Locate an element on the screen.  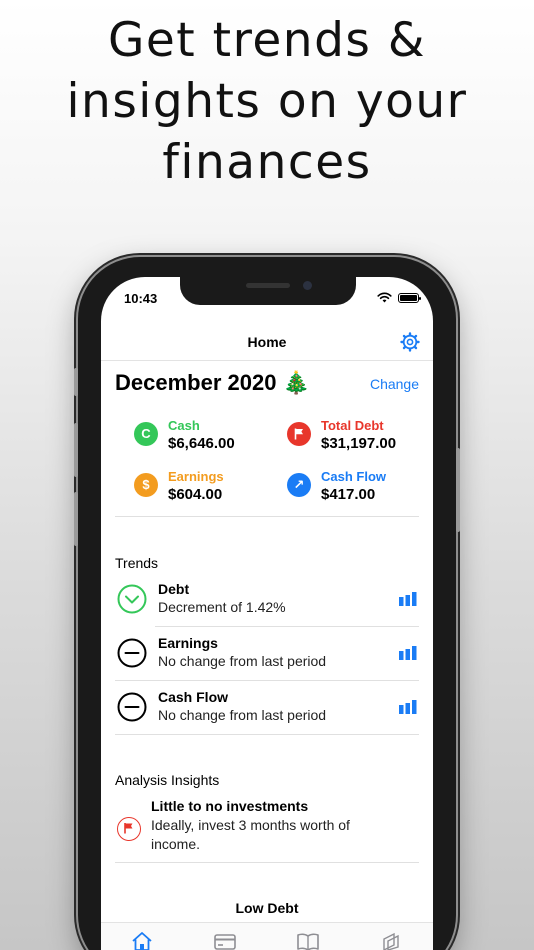
trend-row-cash-flow: Cash Flow No change from last period is located at coordinates (267, 707).